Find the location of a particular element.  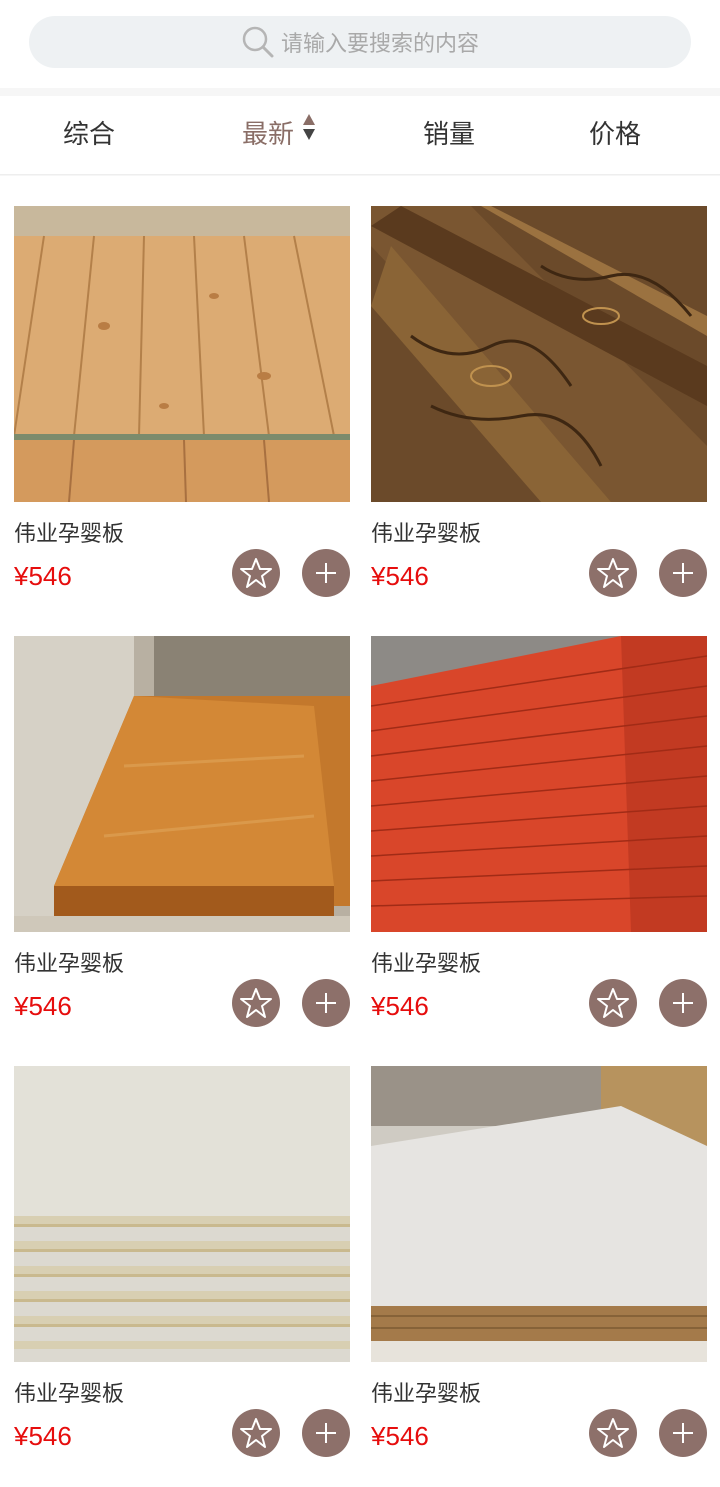

tab-label: 价格 is located at coordinates (615, 135).